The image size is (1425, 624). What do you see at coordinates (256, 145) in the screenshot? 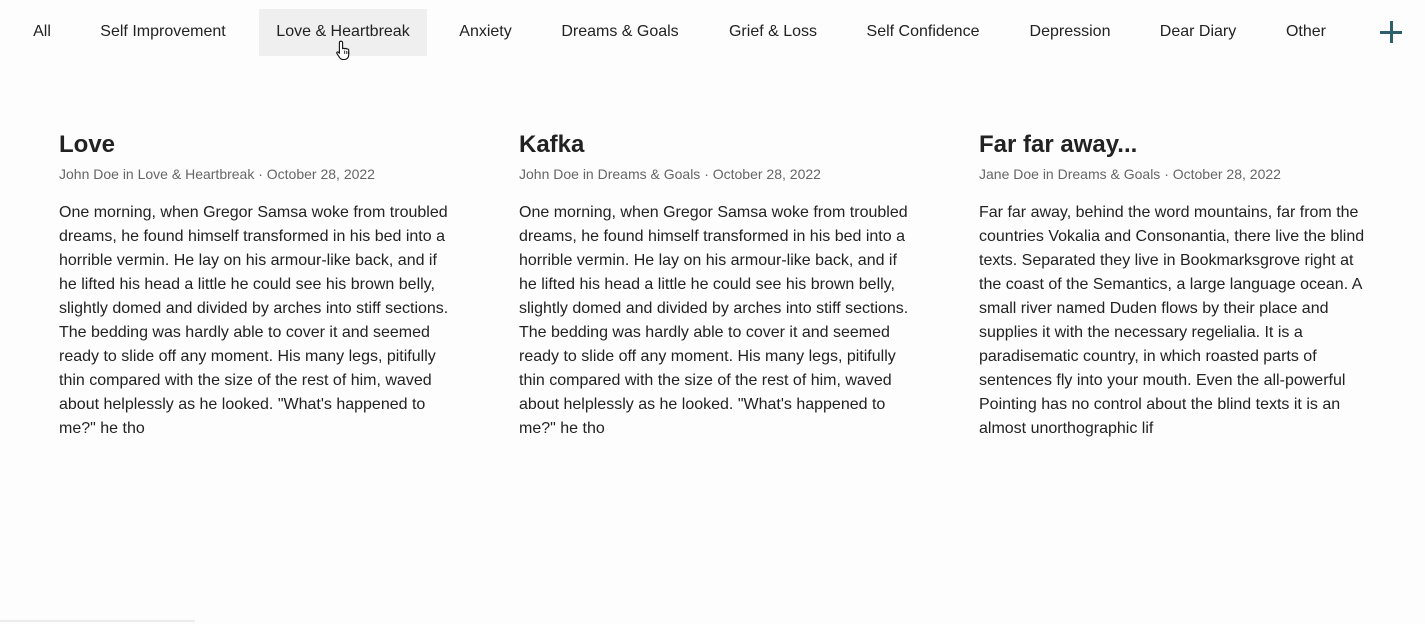
I see `post-title: Love` at bounding box center [256, 145].